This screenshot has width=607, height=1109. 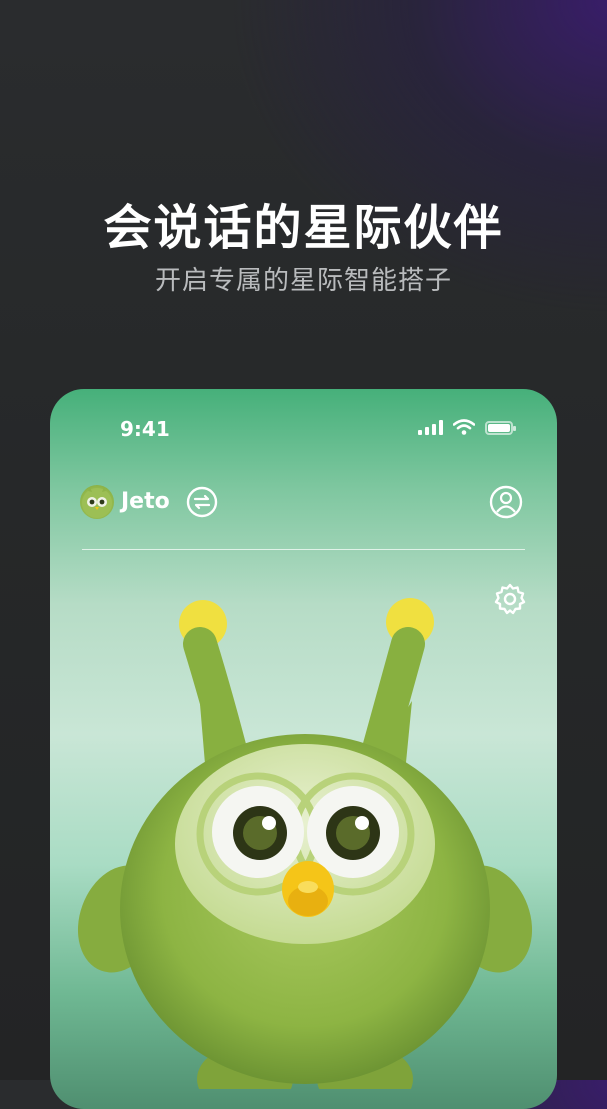 I want to click on owl-avatar-icon, so click(x=97, y=502).